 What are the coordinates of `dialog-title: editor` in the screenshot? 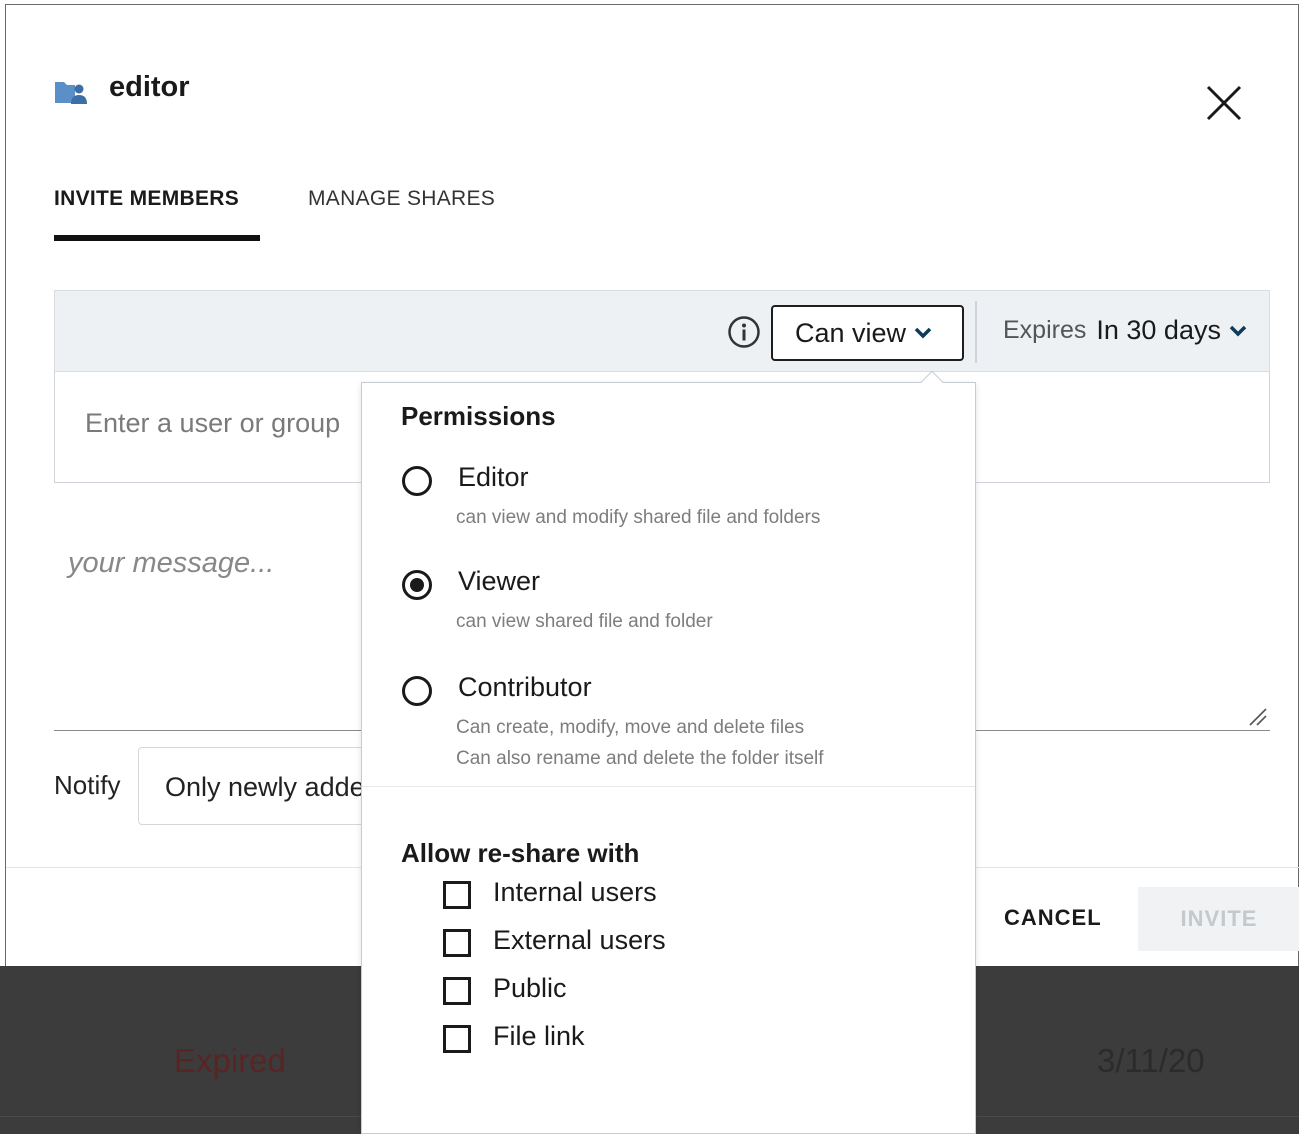 It's located at (149, 87).